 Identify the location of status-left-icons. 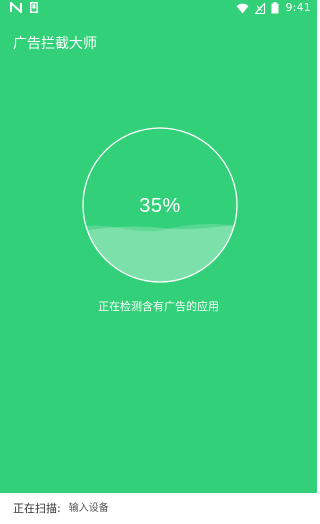
(24, 7).